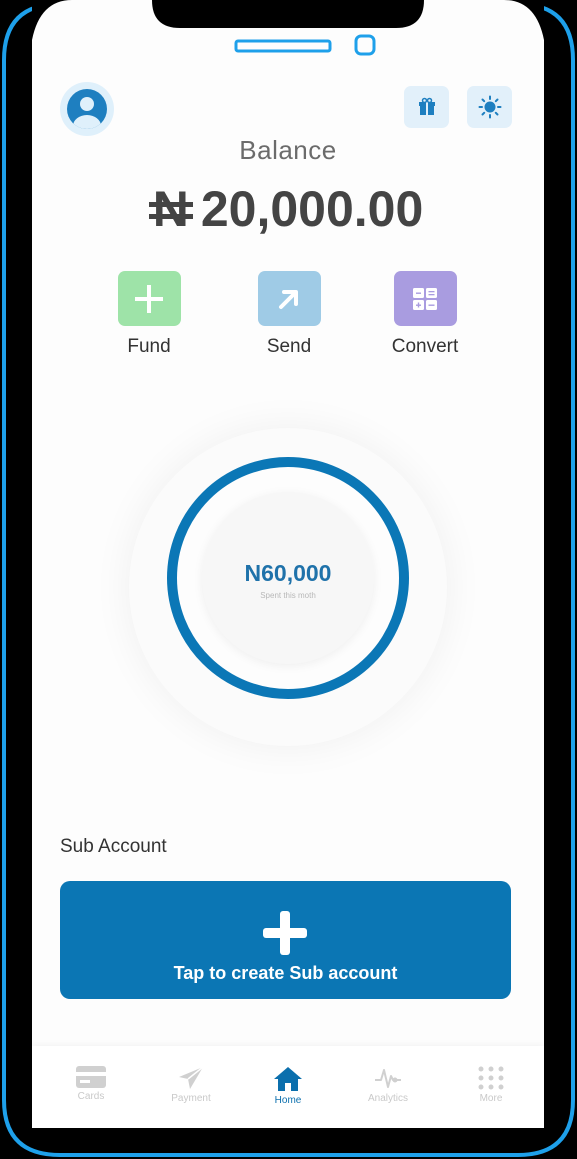 The width and height of the screenshot is (577, 1159). What do you see at coordinates (91, 1077) in the screenshot?
I see `card-icon` at bounding box center [91, 1077].